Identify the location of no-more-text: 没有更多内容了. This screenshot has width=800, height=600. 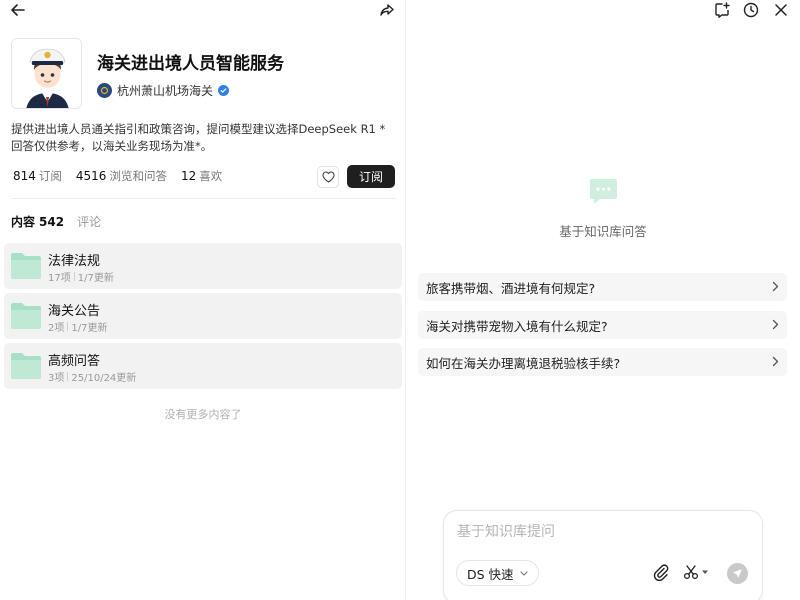
(203, 414).